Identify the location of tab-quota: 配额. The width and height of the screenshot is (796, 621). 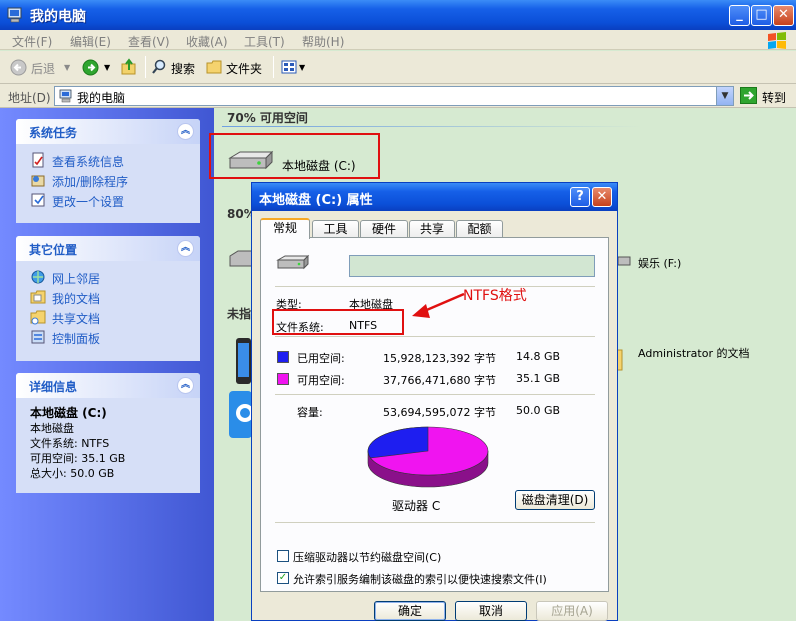
(479, 229).